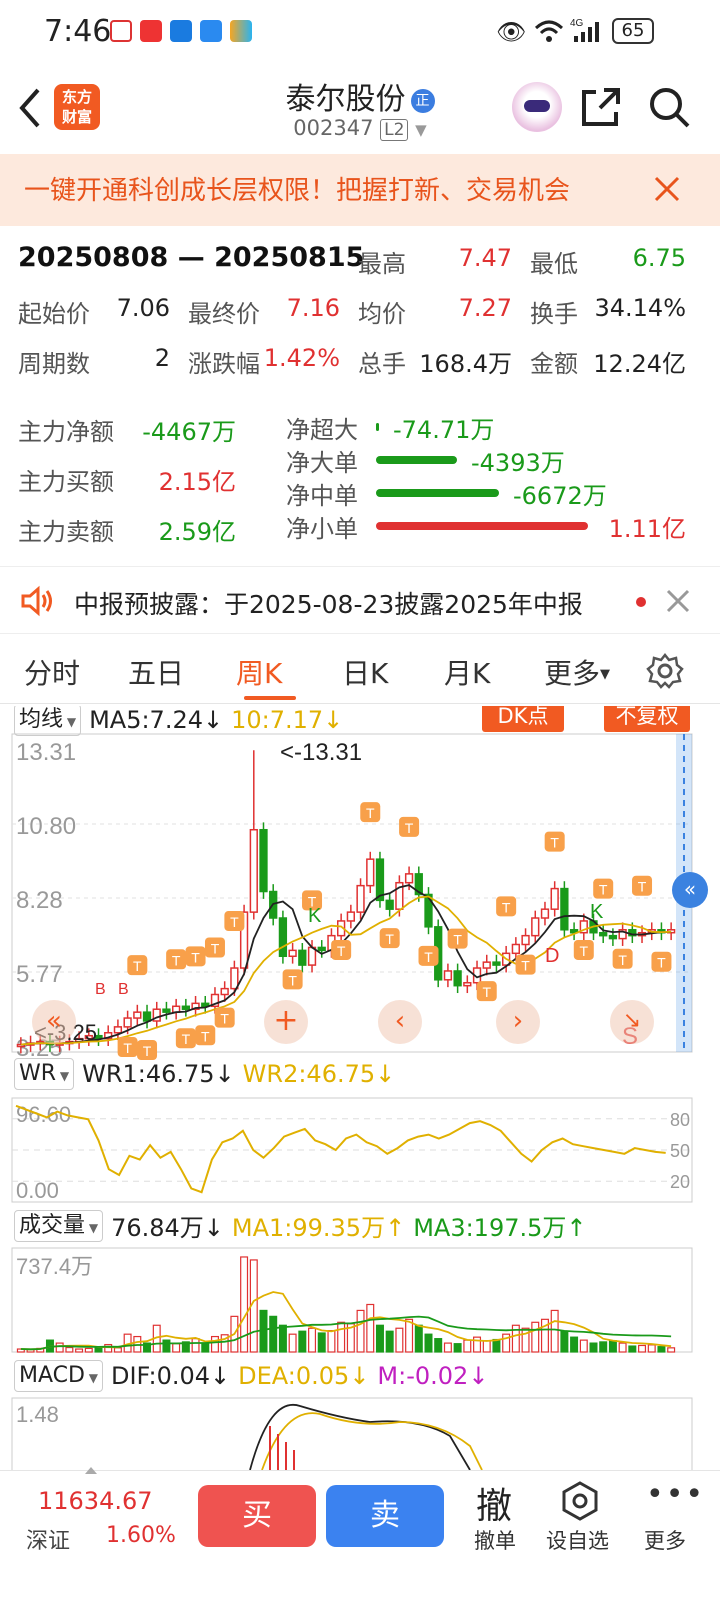  Describe the element at coordinates (385, 1074) in the screenshot. I see `wr2-arrow: ↓` at that location.